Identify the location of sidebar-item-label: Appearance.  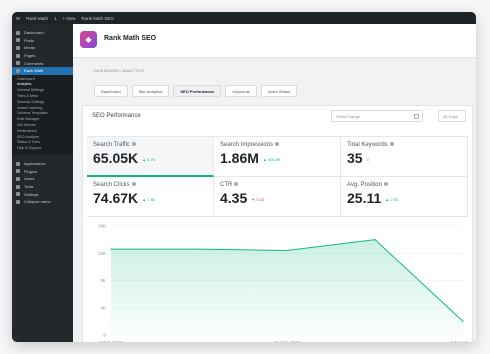
(35, 164).